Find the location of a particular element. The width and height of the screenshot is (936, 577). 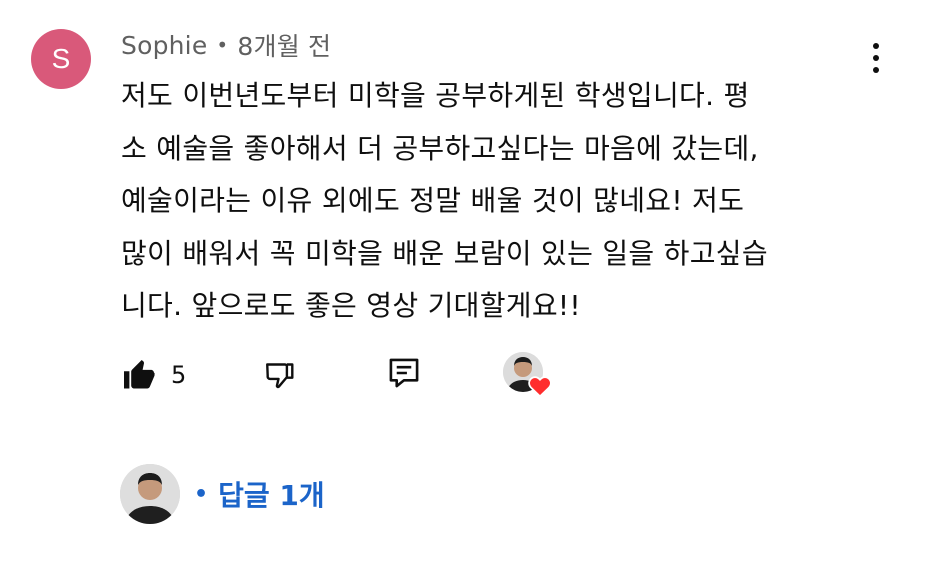

dislike-button is located at coordinates (280, 375).